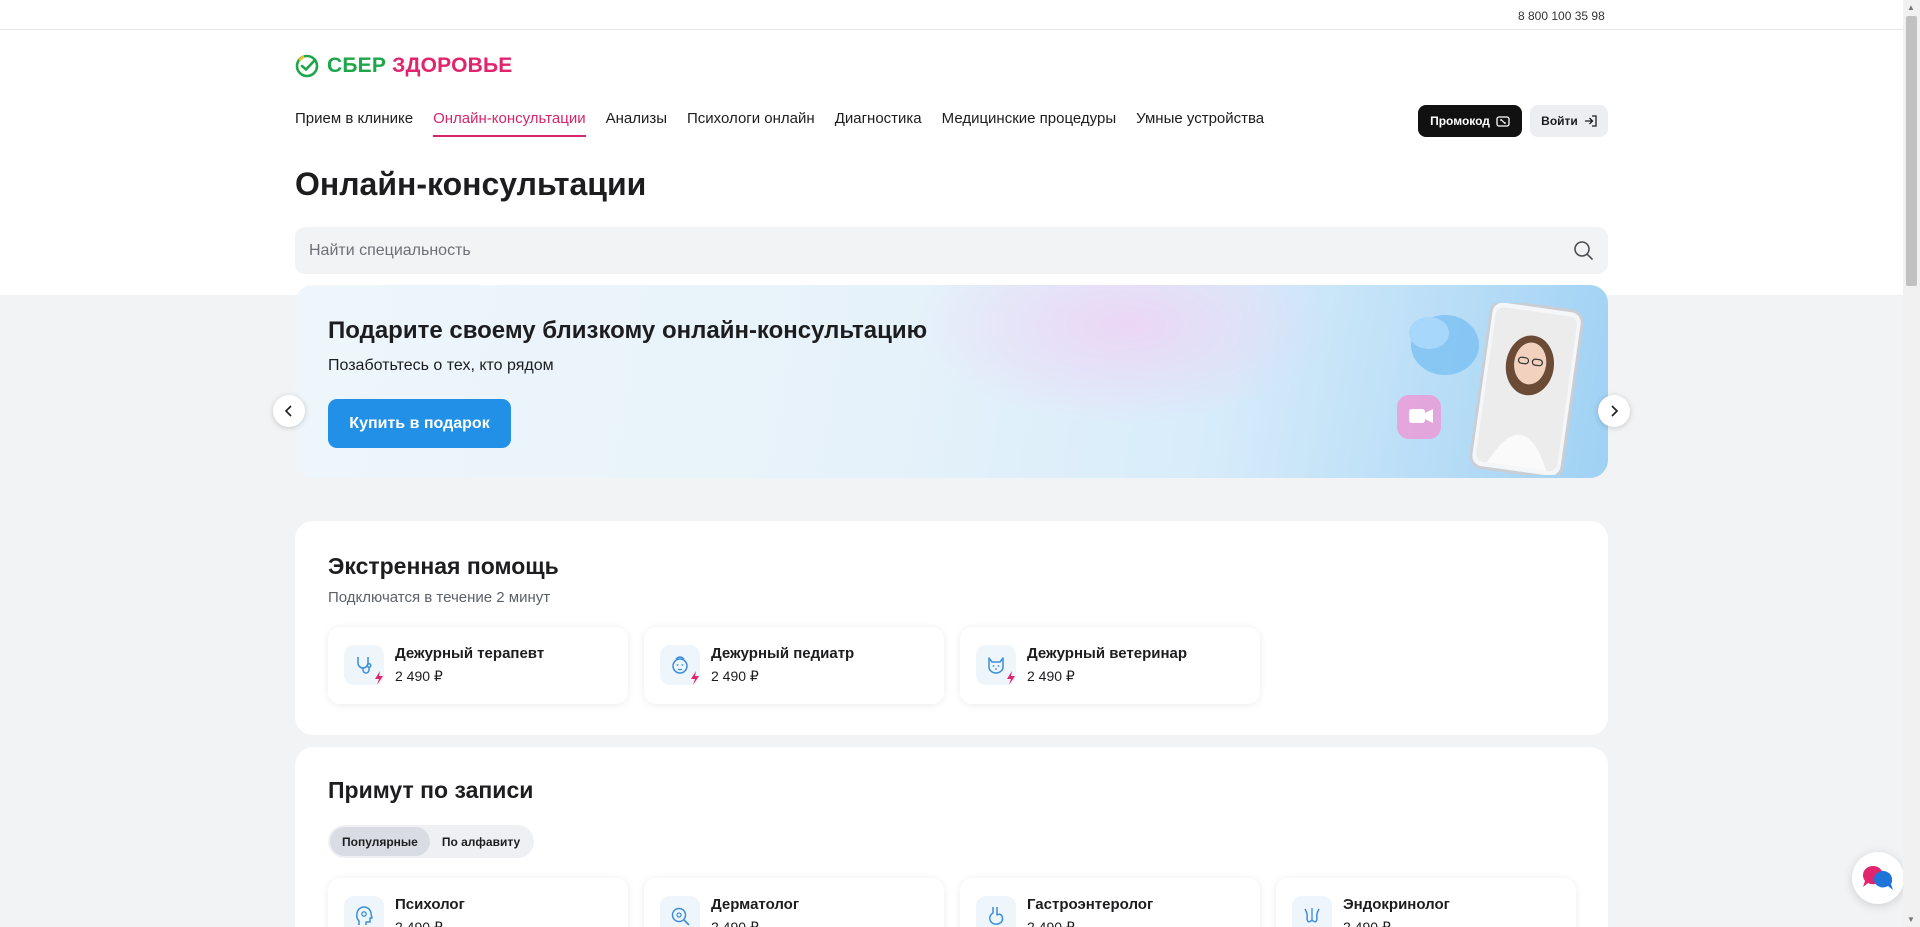 This screenshot has height=927, width=1920. I want to click on phone-illustration, so click(1490, 389).